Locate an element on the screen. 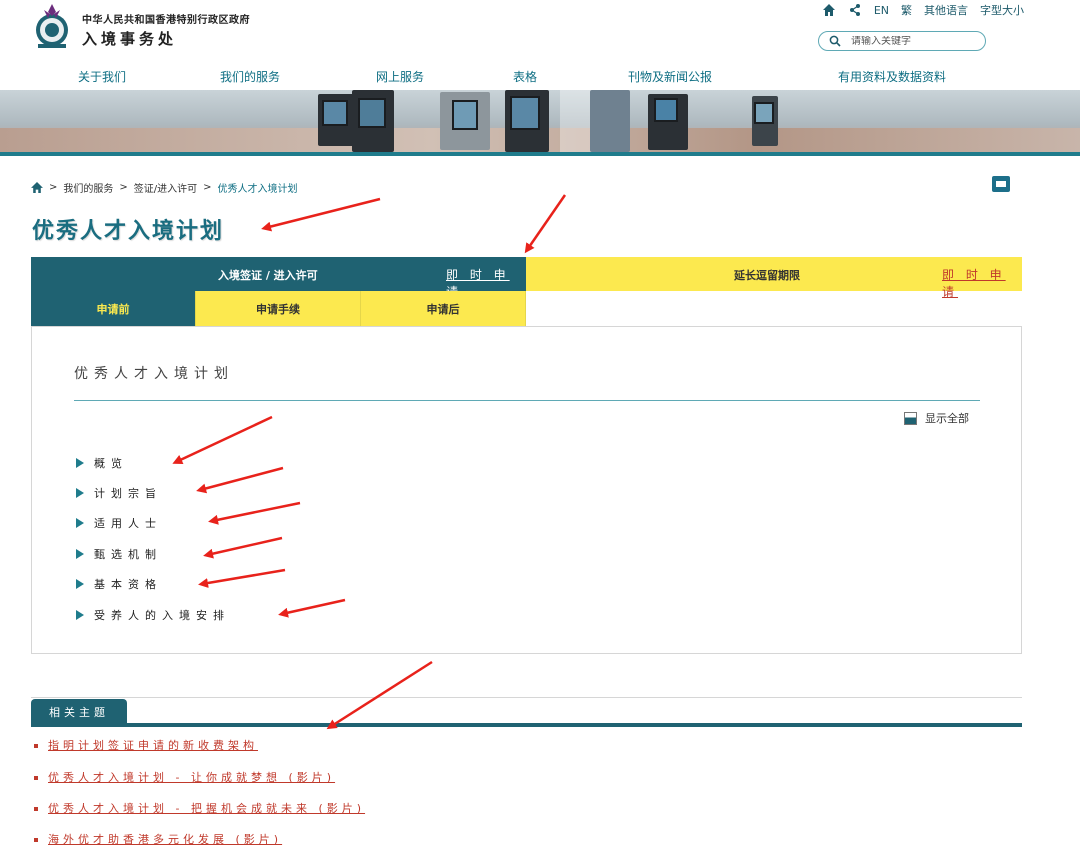  subtab-before-application: 申请前 is located at coordinates (113, 308).